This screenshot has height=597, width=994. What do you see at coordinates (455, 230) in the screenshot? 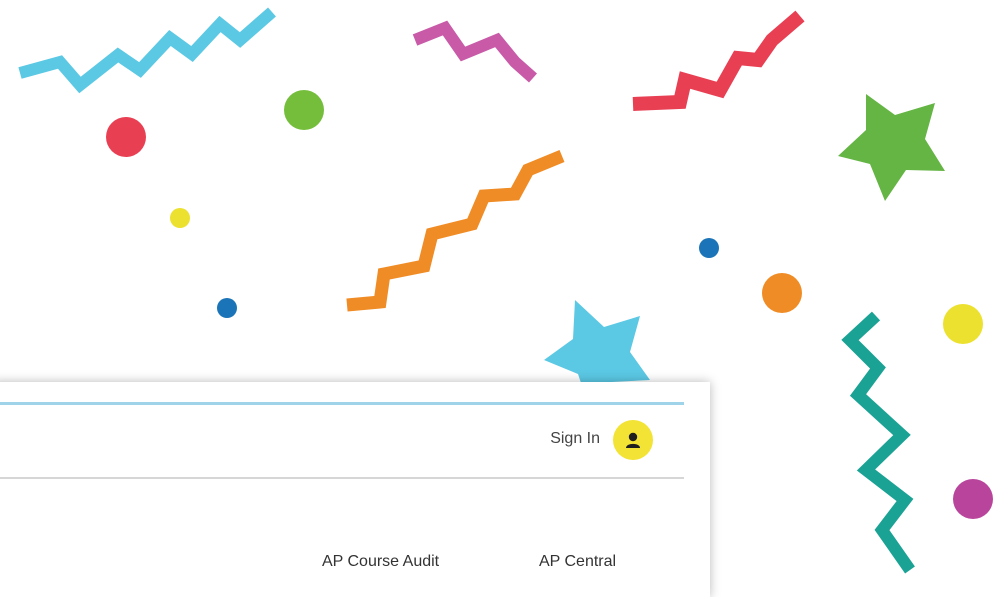
I see `confetti-orange-zigzag` at bounding box center [455, 230].